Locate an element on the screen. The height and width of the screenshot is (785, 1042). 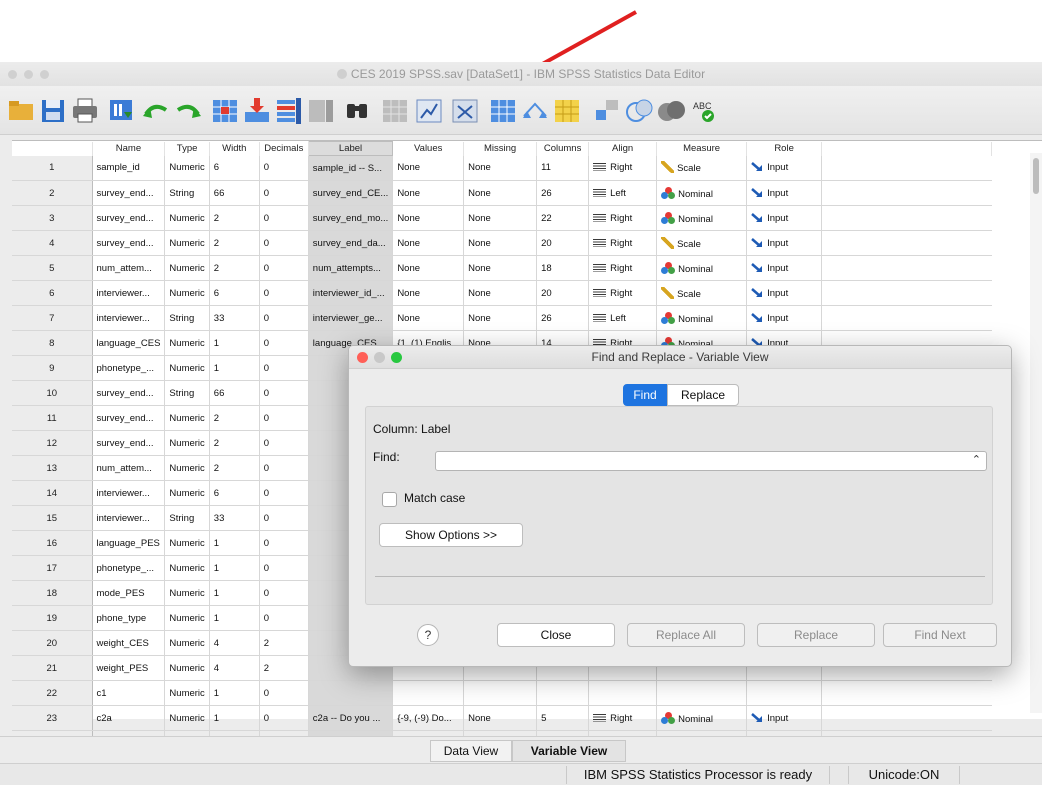
find-input: ⌃ is located at coordinates (711, 461).